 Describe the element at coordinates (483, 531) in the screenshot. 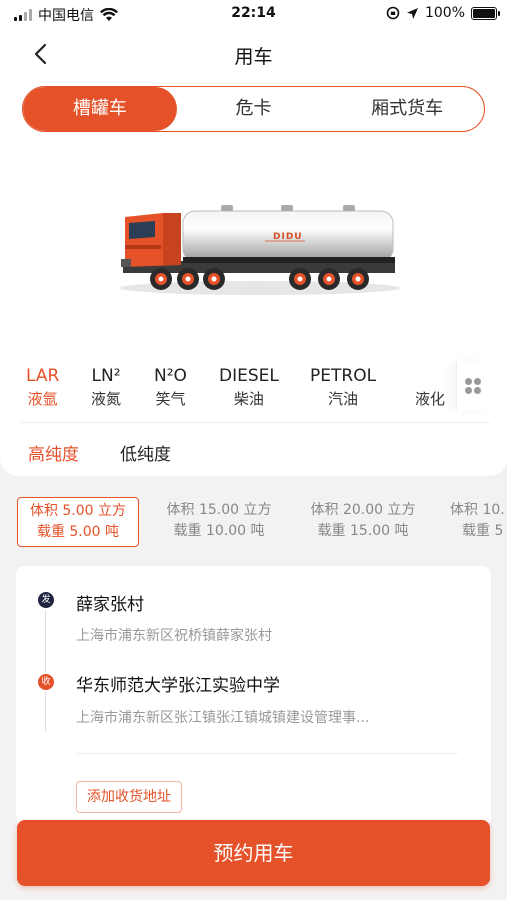

I see `spec-load: 载重 5` at that location.